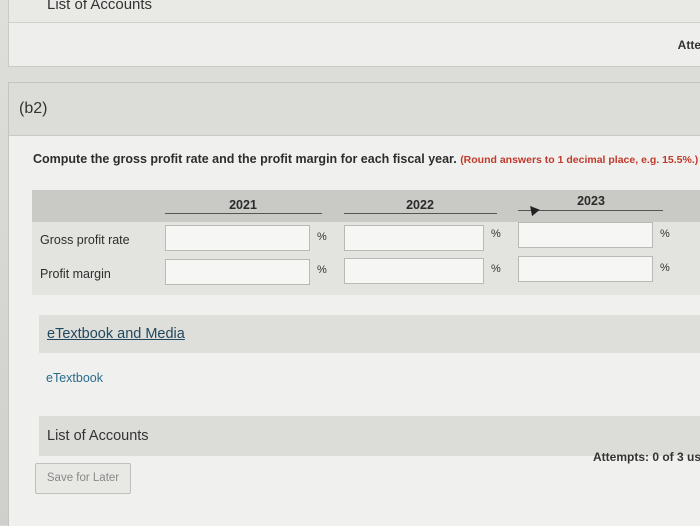  What do you see at coordinates (74, 378) in the screenshot?
I see `etextbook-link: eTextbook` at bounding box center [74, 378].